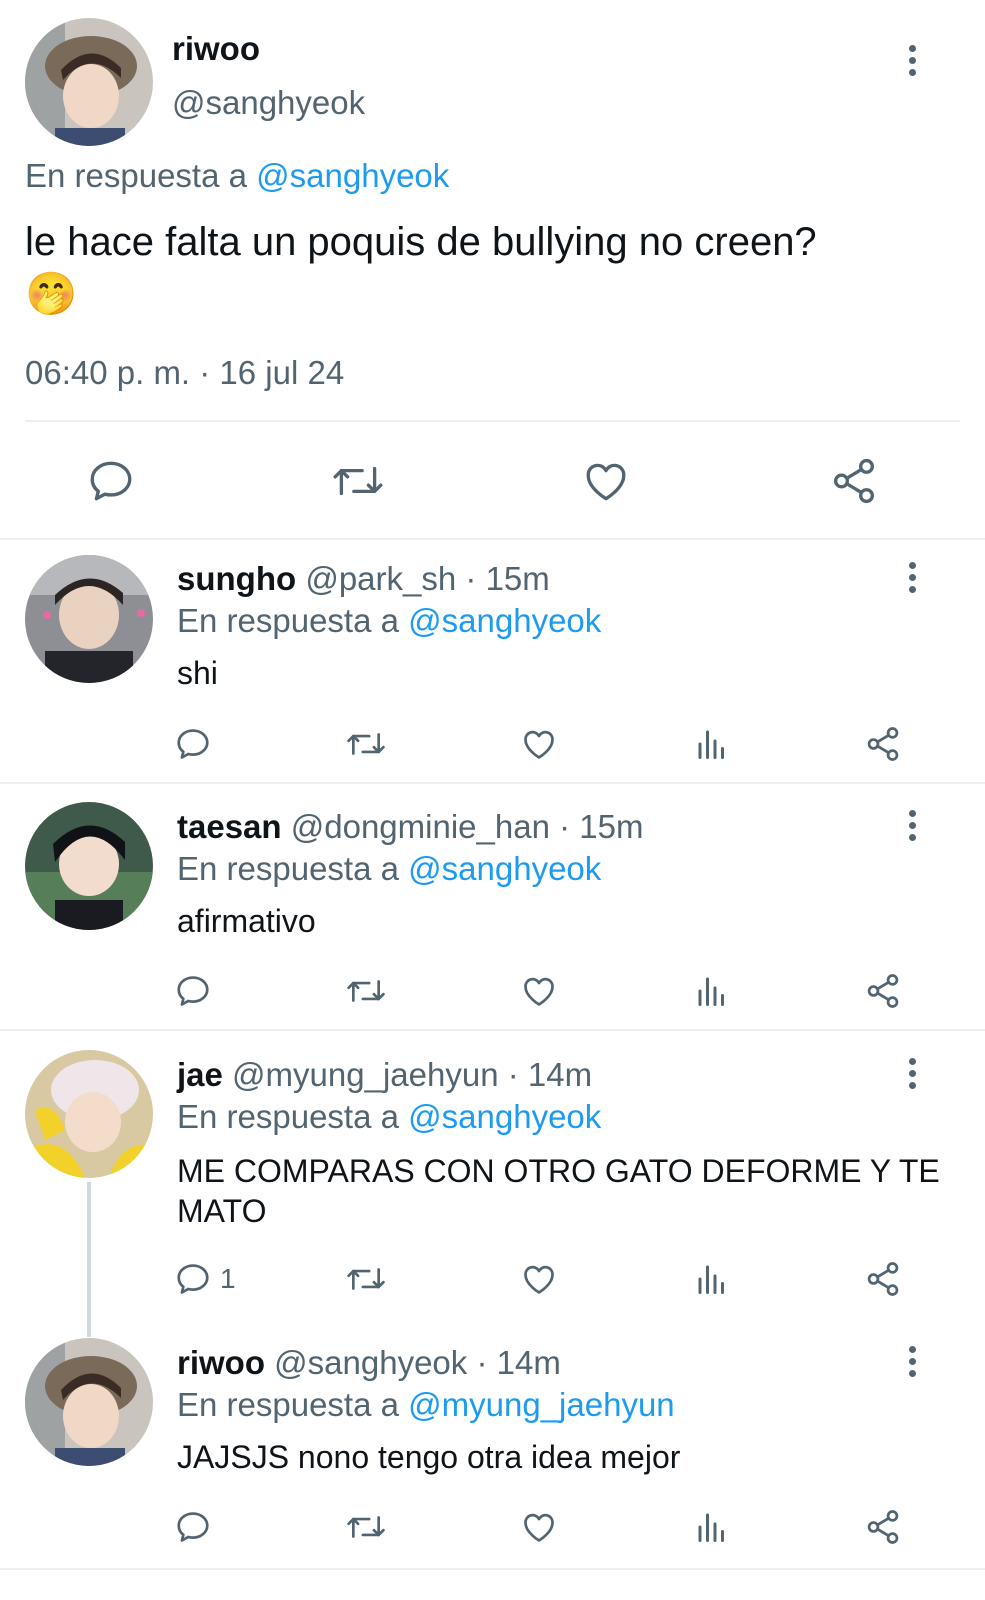 The width and height of the screenshot is (985, 1600). I want to click on author-handle: @park_sh, so click(380, 578).